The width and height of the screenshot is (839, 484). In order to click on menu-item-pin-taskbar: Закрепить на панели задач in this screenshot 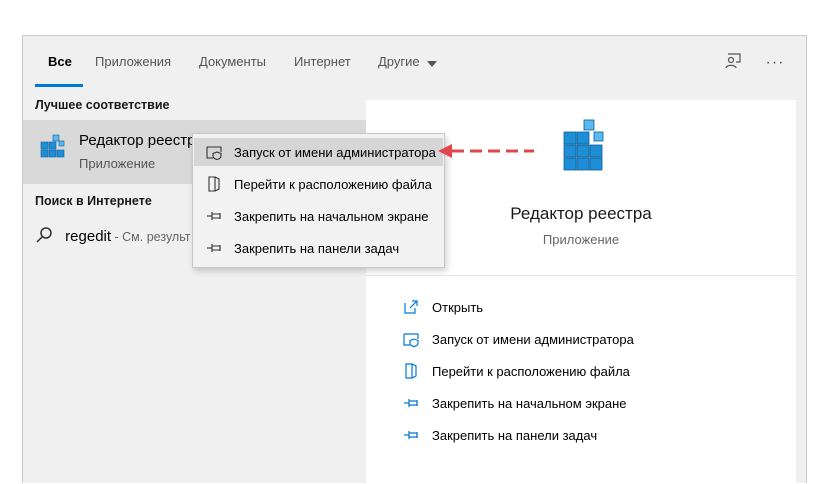, I will do `click(318, 248)`.